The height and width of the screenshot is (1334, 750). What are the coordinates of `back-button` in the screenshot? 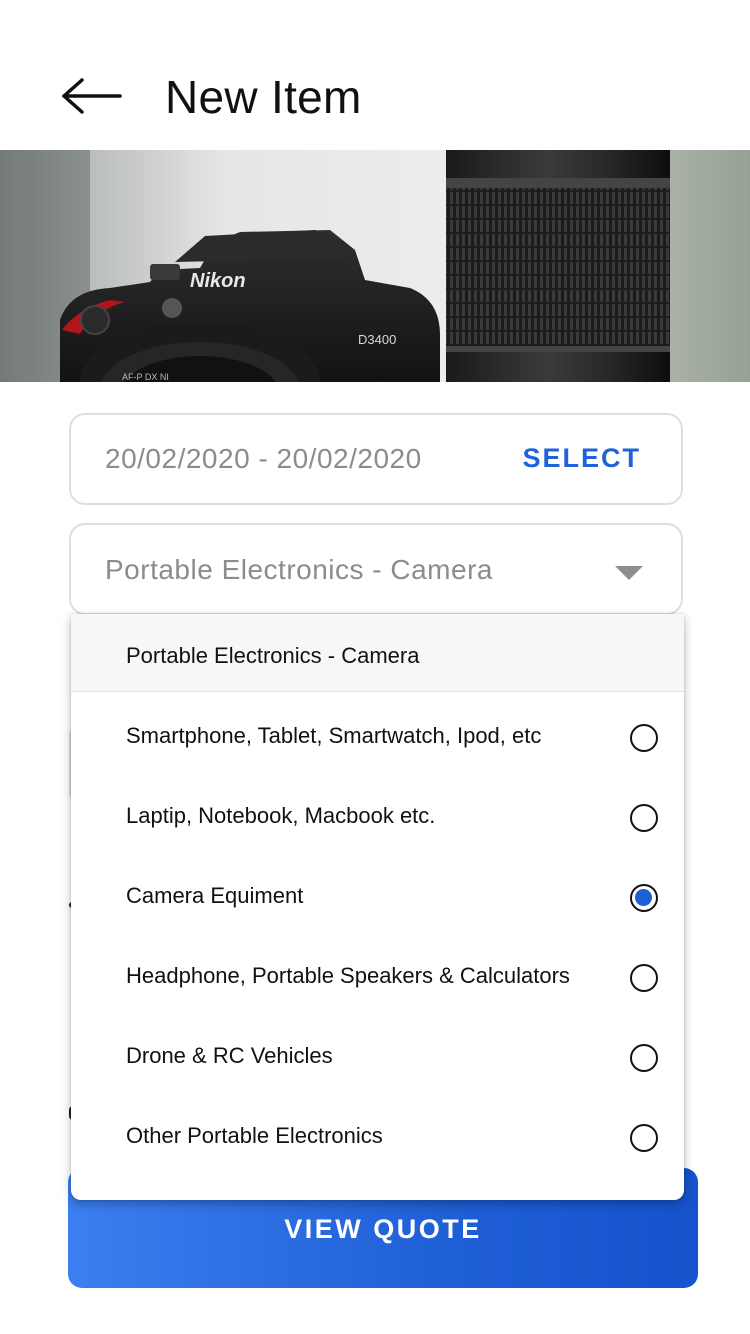 It's located at (93, 96).